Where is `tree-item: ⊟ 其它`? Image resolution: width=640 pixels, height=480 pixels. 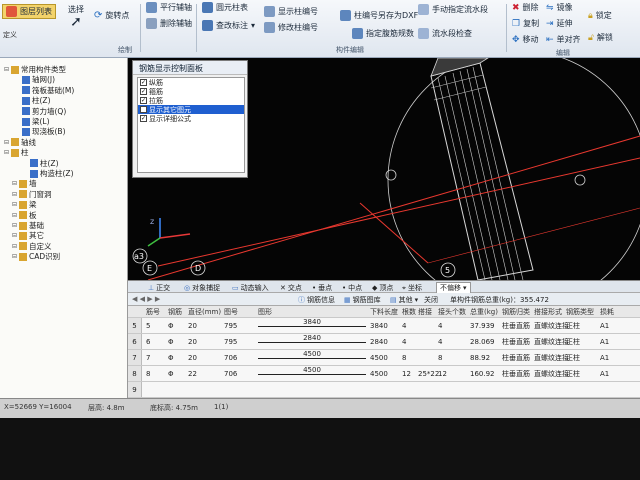
tree-item: ⊟ 其它 is located at coordinates (28, 235).